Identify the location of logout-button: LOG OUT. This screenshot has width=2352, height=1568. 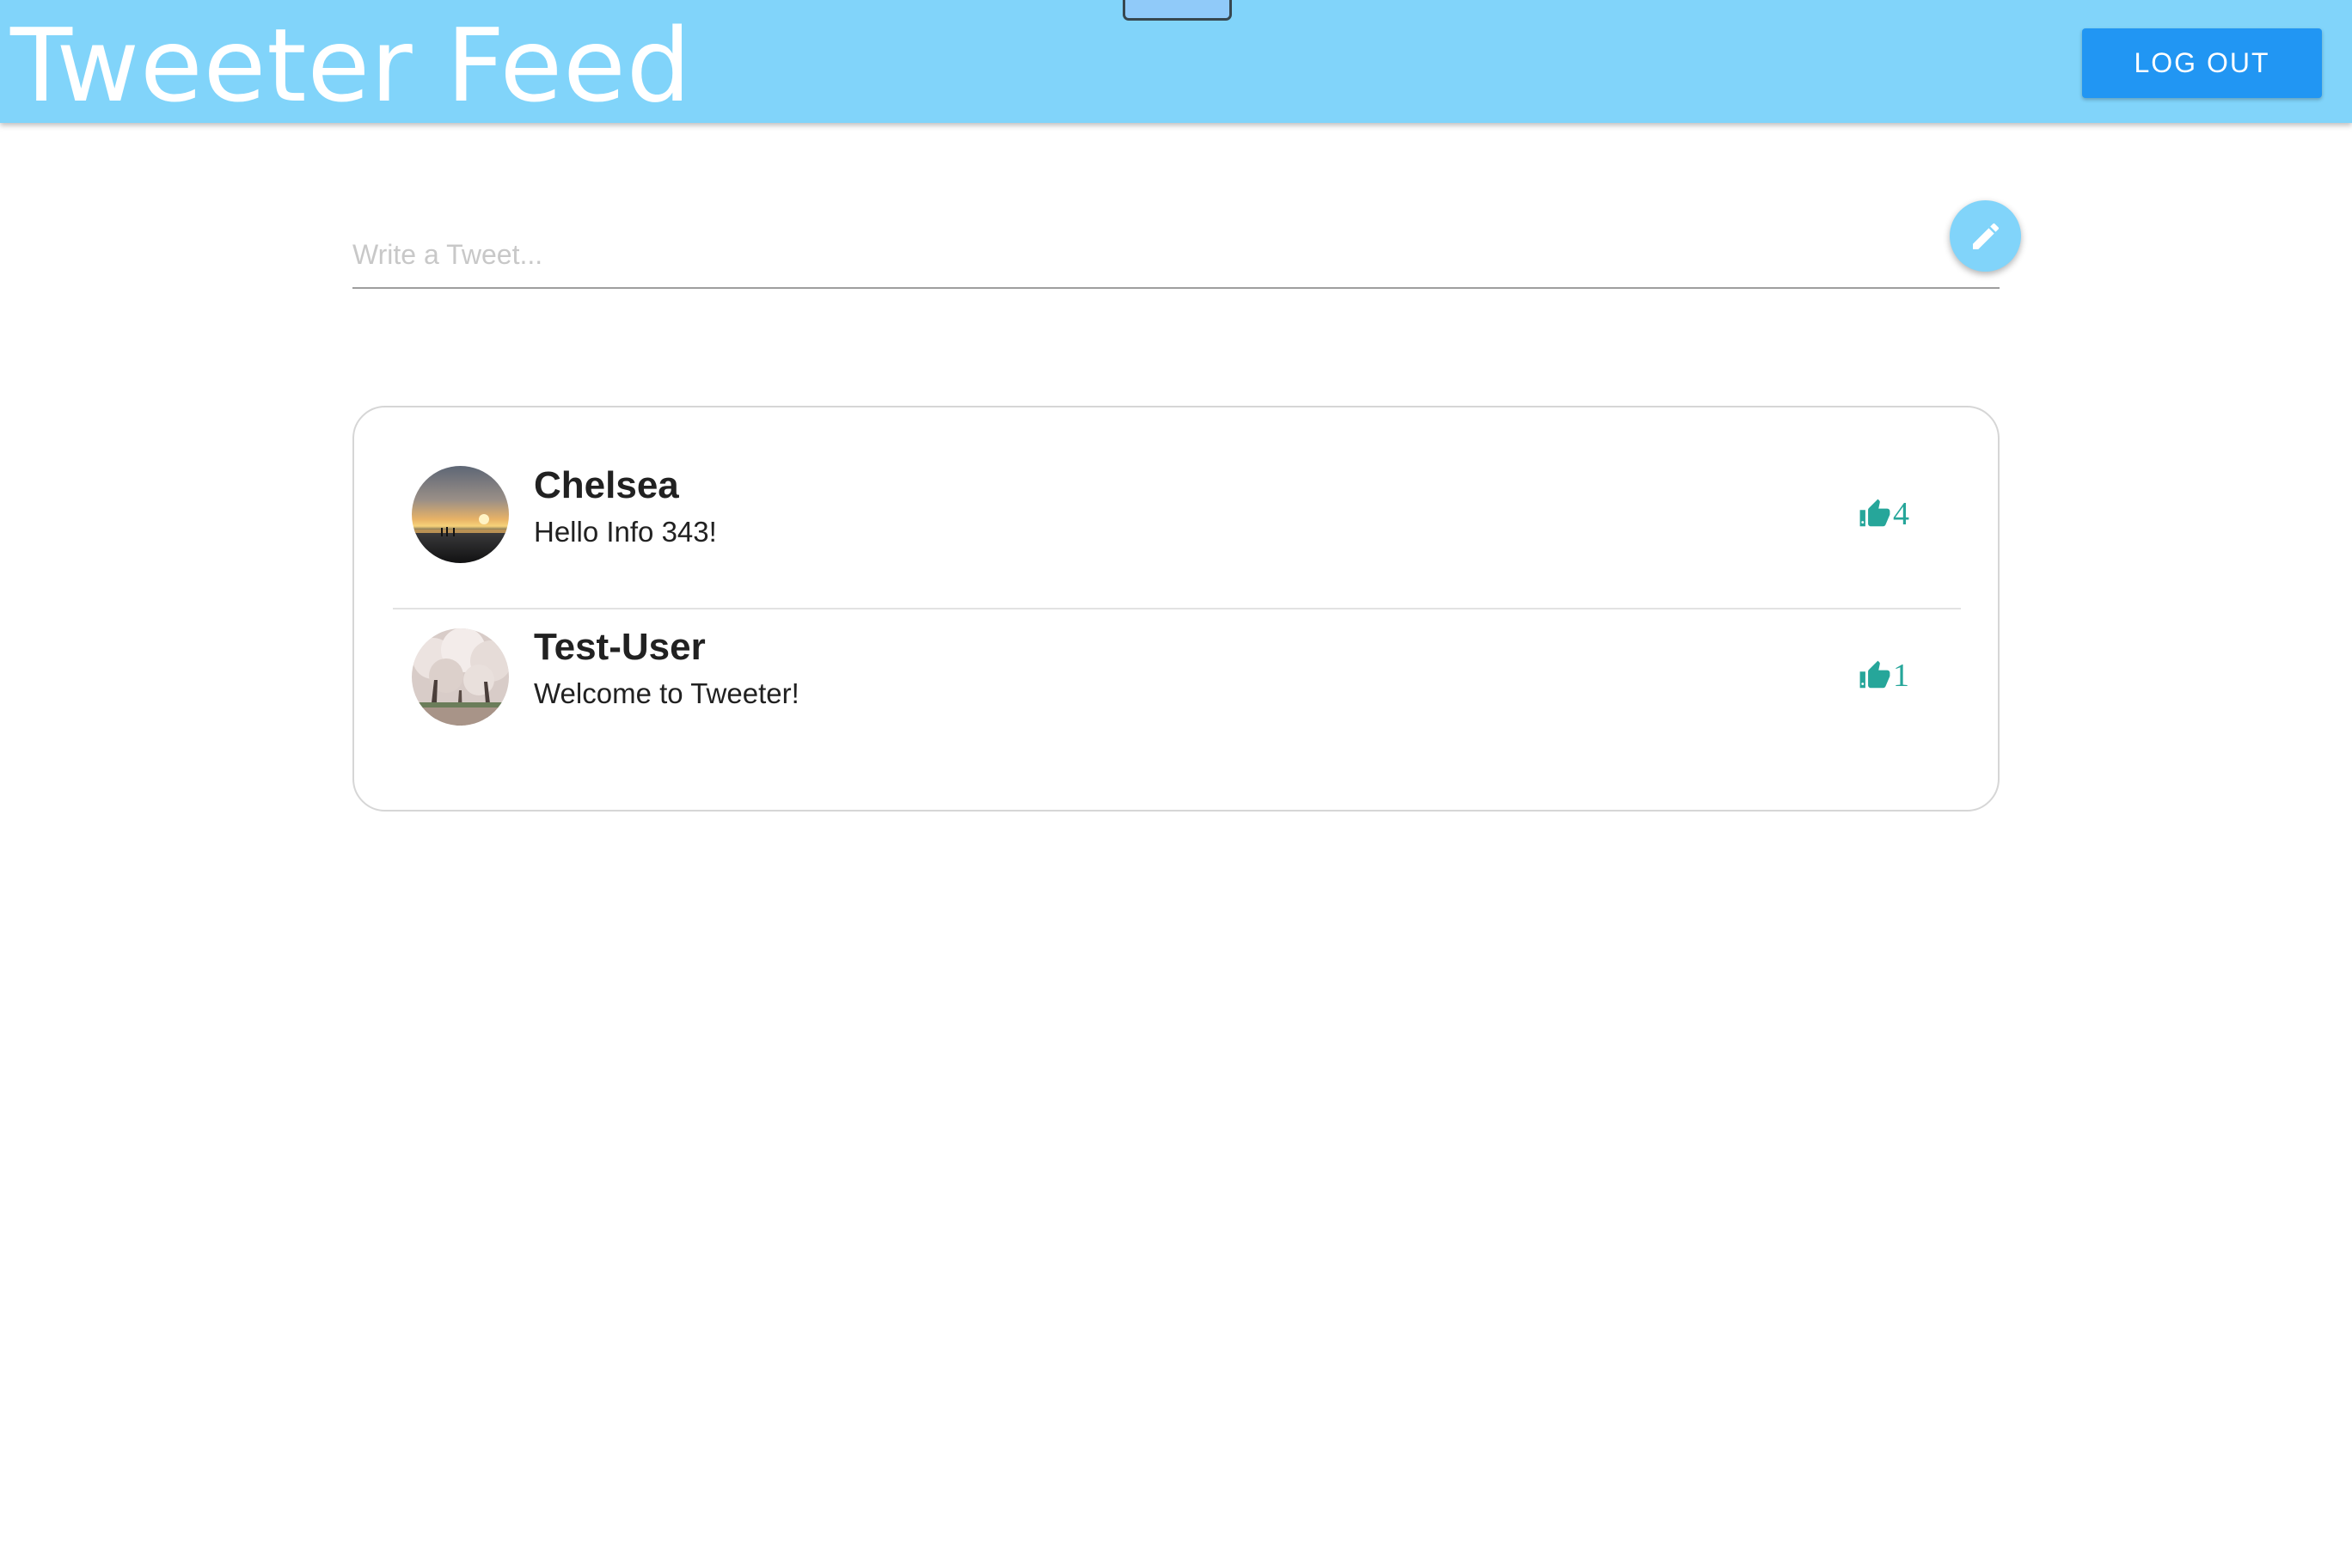
(2202, 63).